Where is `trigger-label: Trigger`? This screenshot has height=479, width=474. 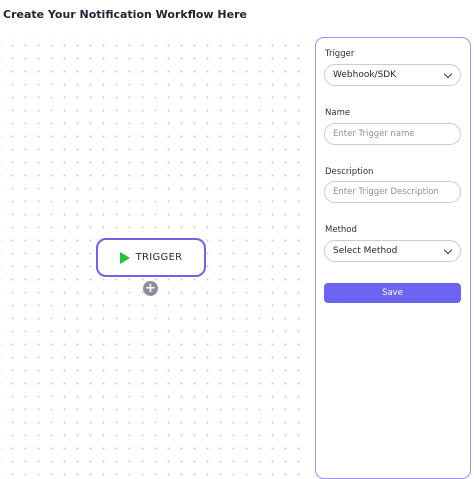 trigger-label: Trigger is located at coordinates (340, 54).